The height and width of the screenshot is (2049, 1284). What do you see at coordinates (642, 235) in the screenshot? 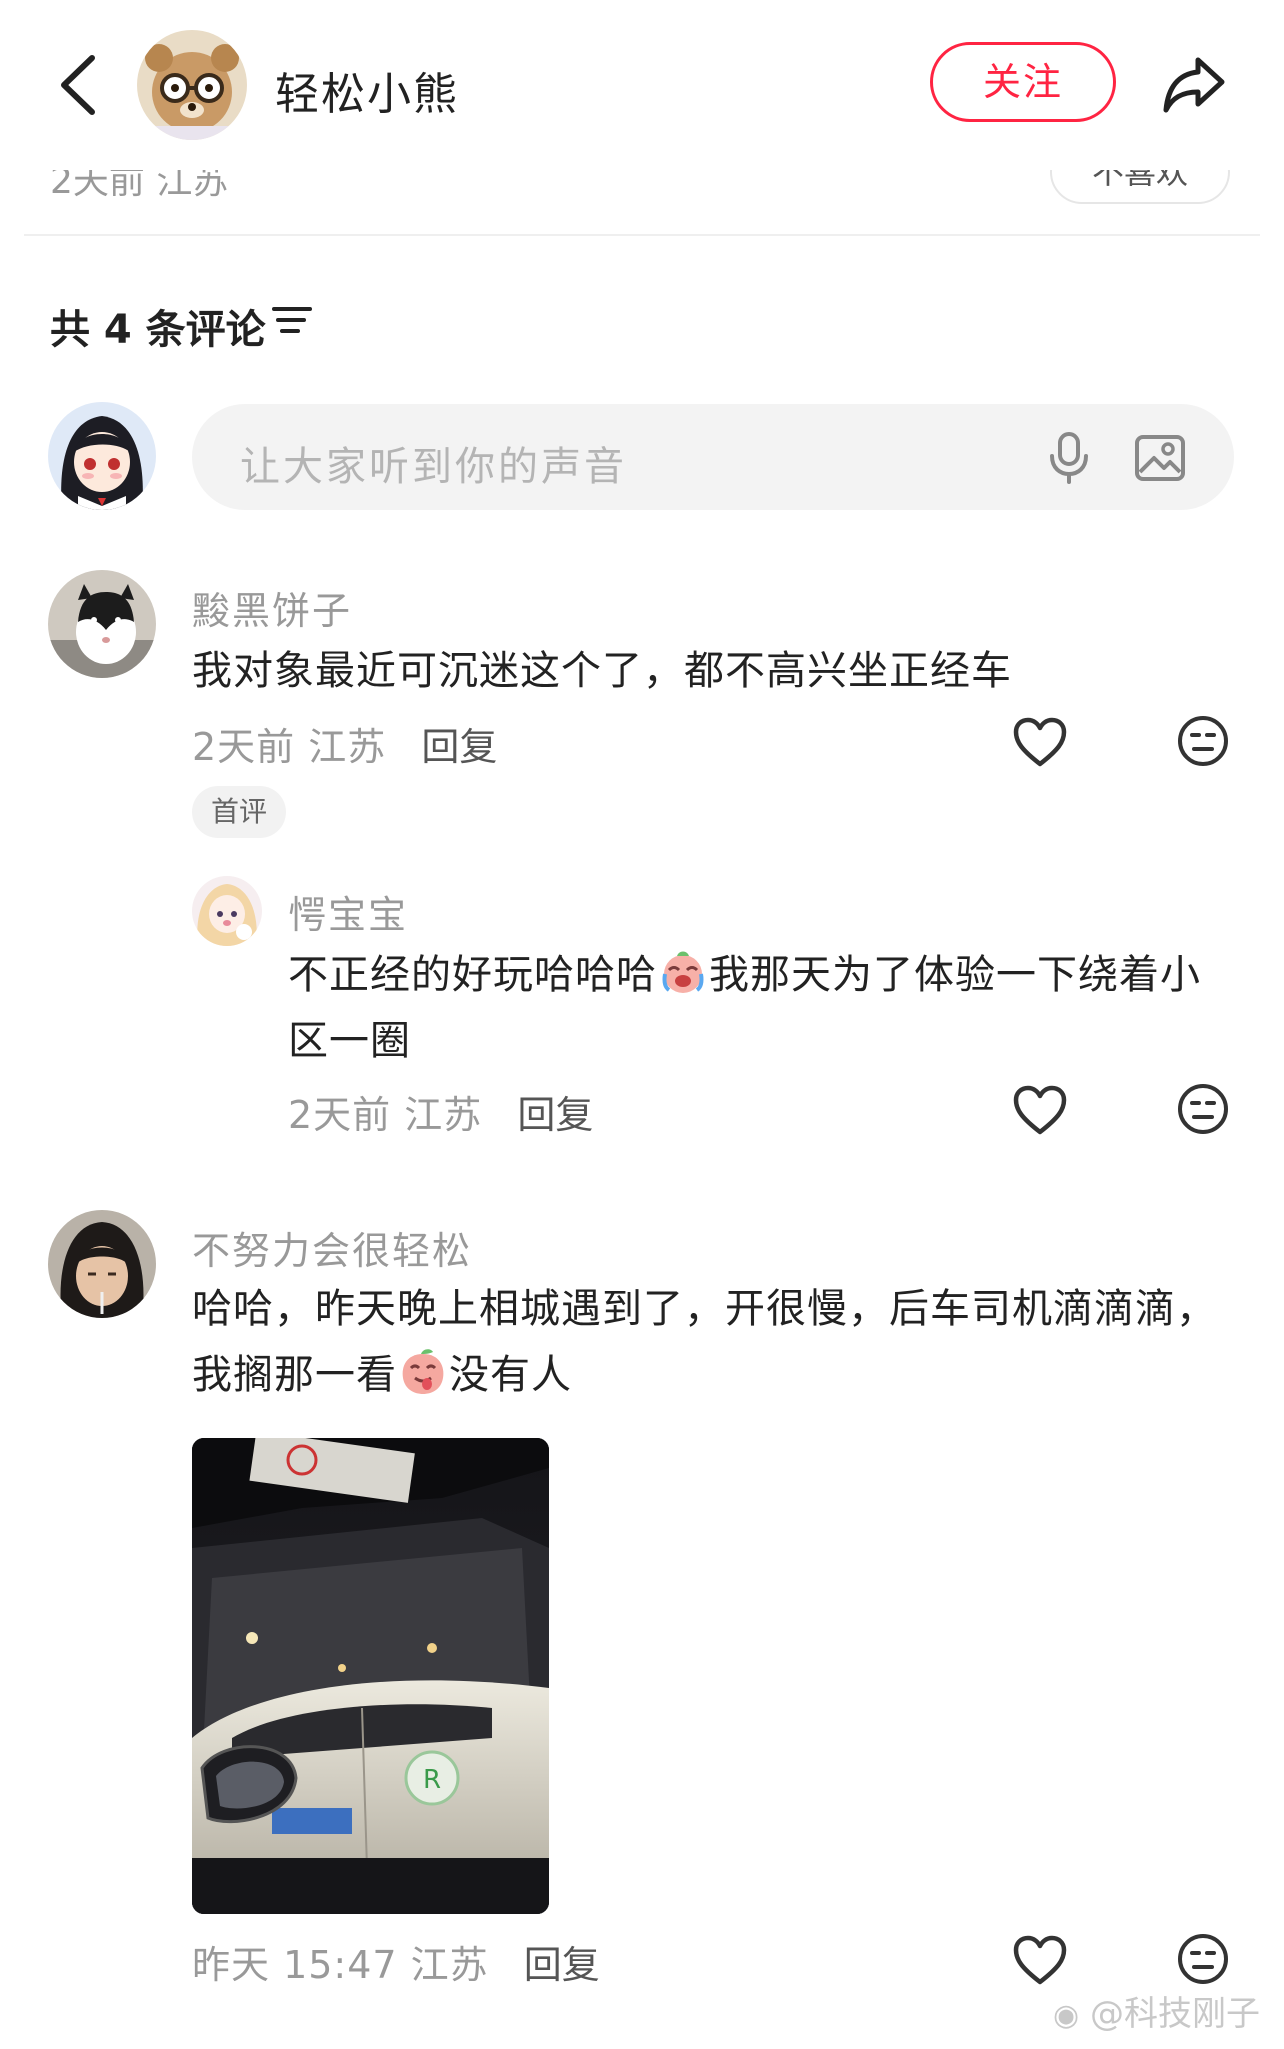
I see `divider` at bounding box center [642, 235].